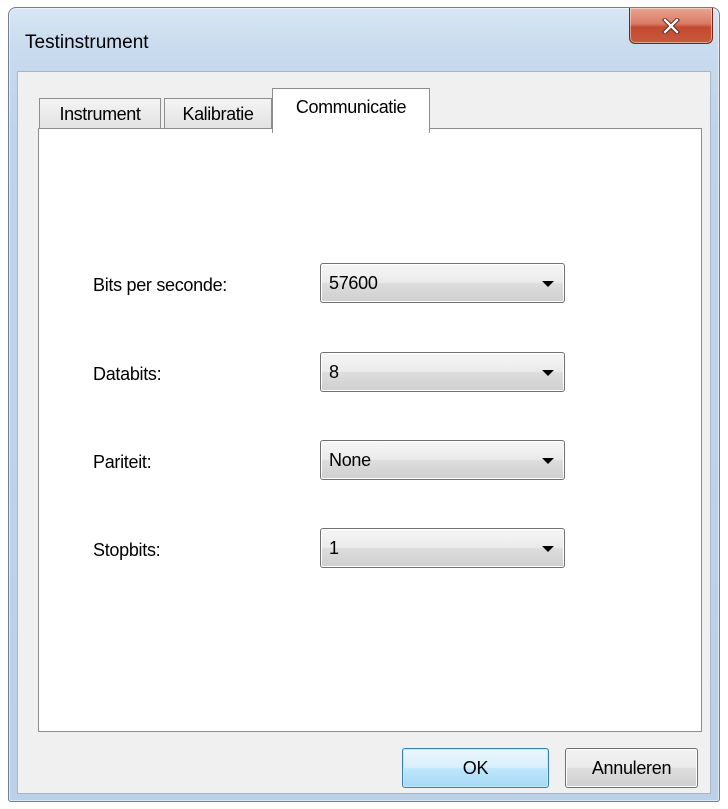  I want to click on select-value: 8, so click(334, 372).